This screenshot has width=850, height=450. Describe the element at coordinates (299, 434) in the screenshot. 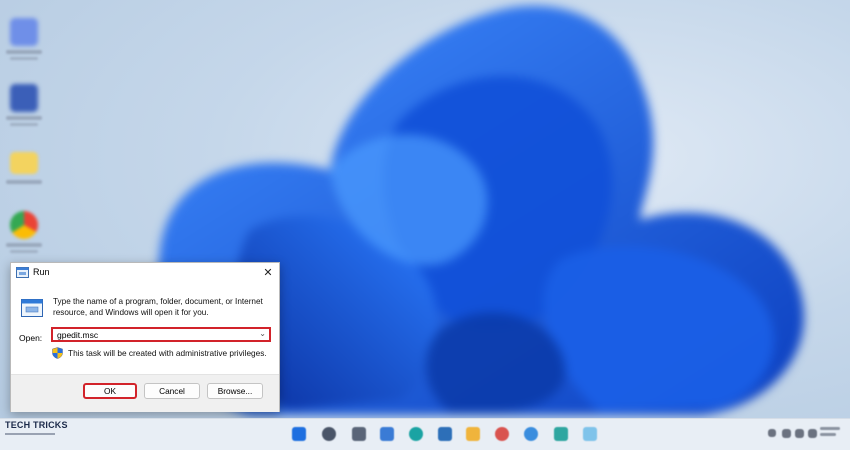

I see `start-icon` at that location.